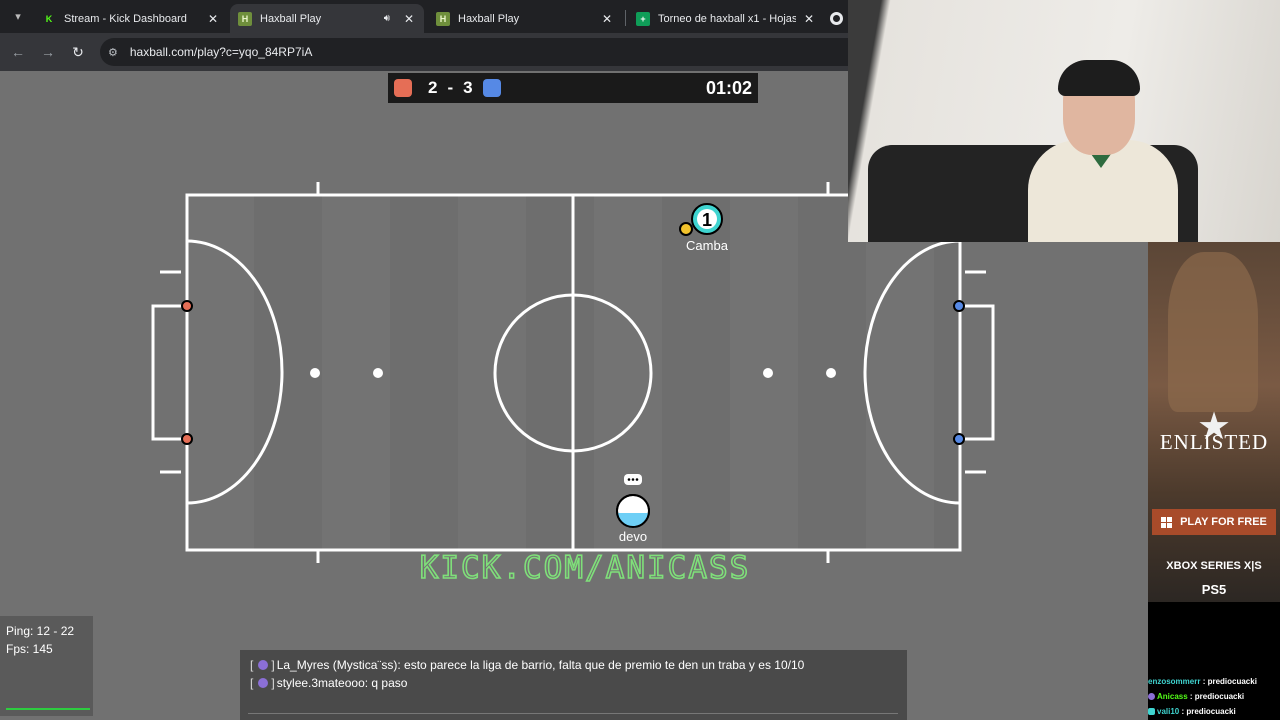 This screenshot has height=720, width=1280. Describe the element at coordinates (113, 52) in the screenshot. I see `site-settings-icon: ⚙` at that location.